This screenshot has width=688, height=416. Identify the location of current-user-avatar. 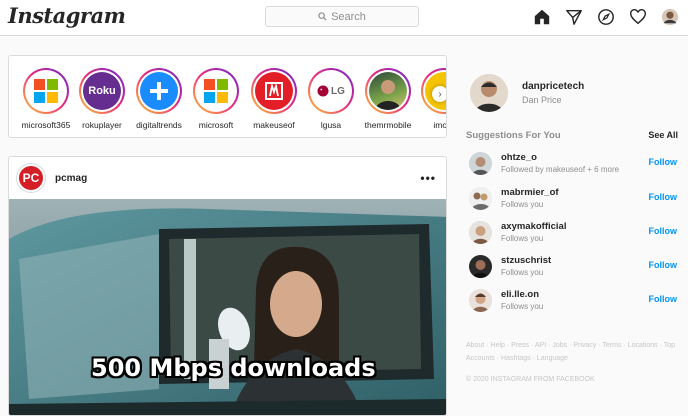
(489, 93).